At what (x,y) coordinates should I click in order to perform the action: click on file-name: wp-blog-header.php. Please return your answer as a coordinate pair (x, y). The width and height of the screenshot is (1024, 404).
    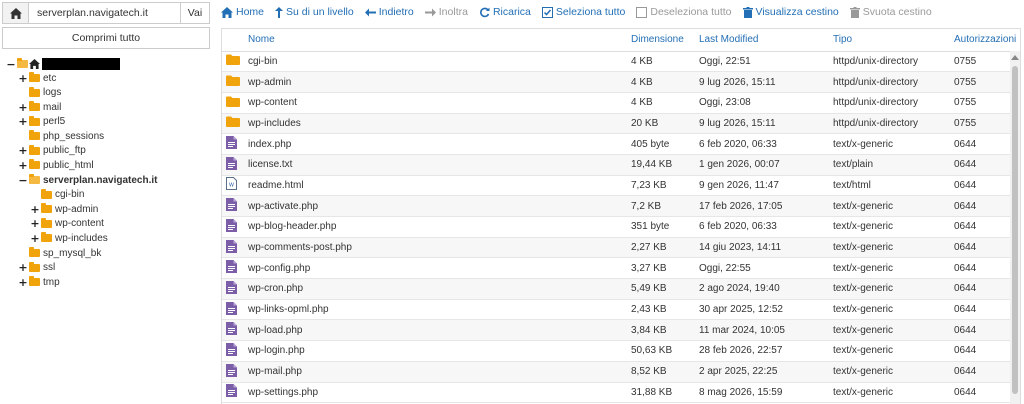
    Looking at the image, I should click on (435, 227).